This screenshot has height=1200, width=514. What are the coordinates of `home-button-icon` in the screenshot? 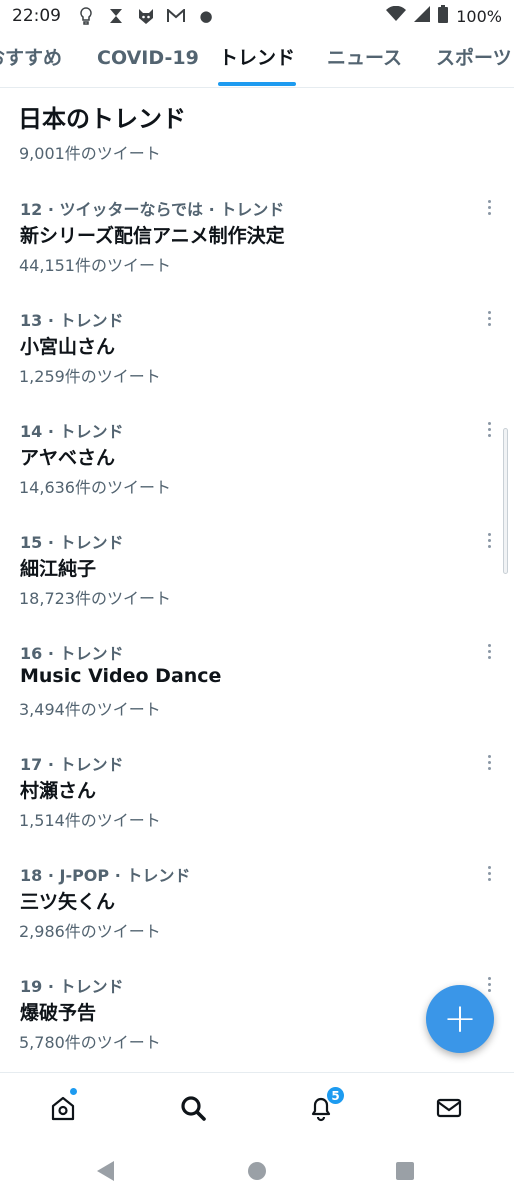 It's located at (257, 1171).